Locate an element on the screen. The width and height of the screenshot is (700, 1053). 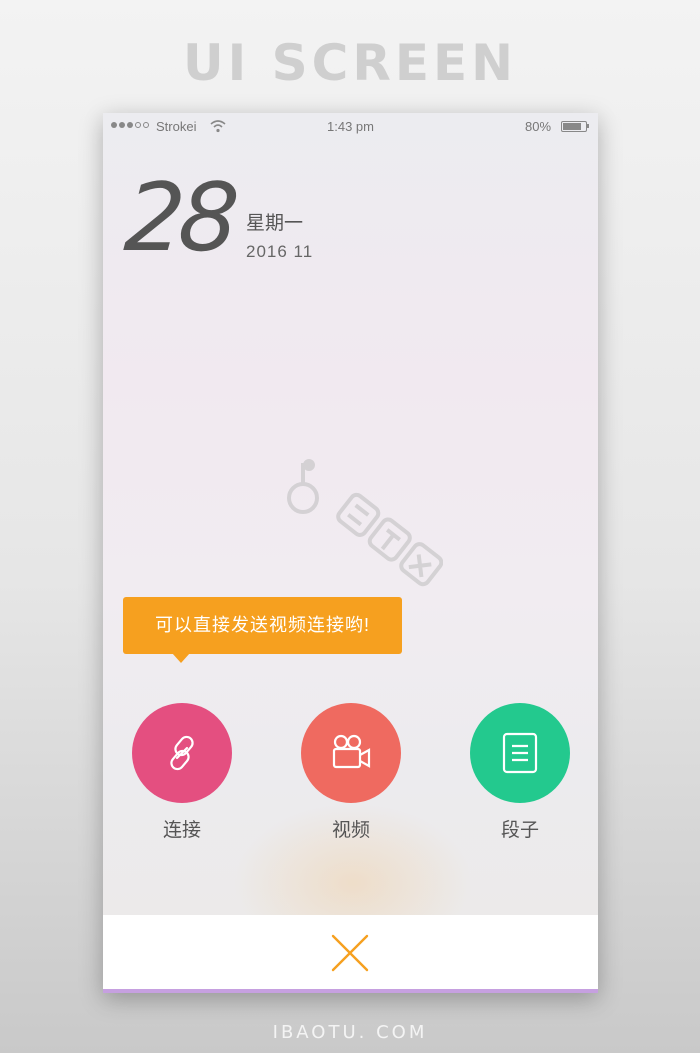
document-icon is located at coordinates (520, 753).